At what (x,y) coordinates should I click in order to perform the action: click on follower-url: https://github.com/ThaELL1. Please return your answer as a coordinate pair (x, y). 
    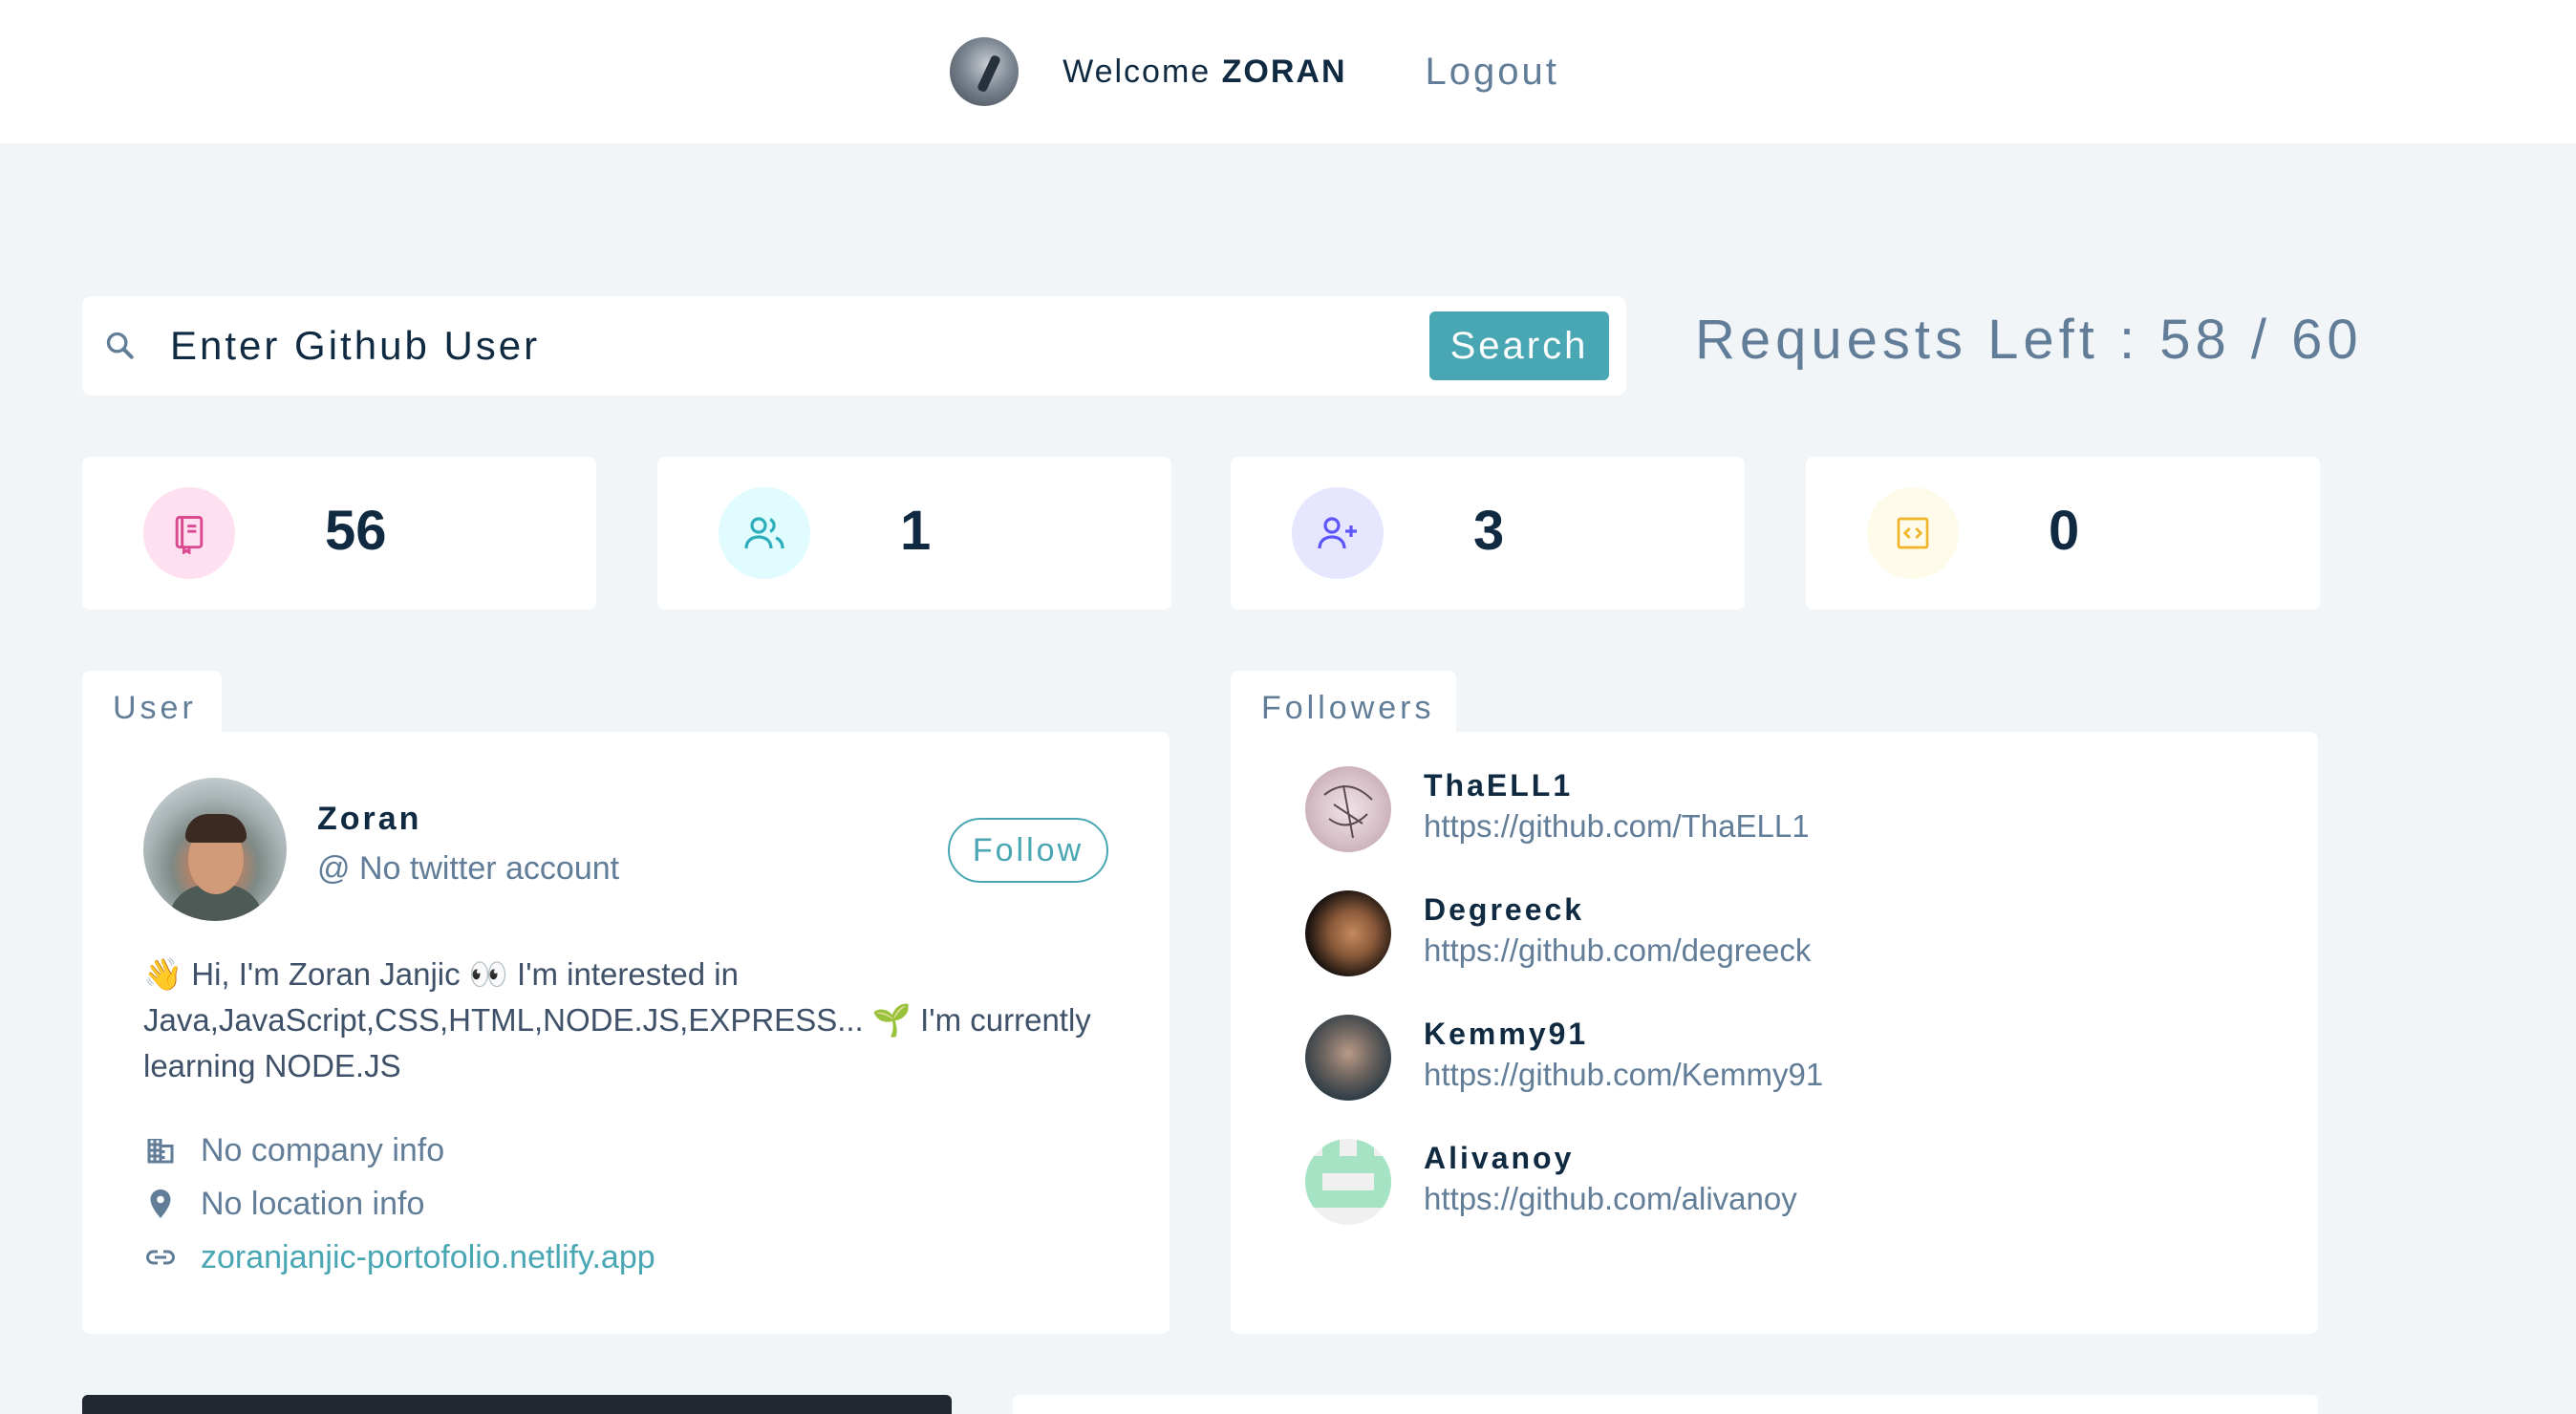
    Looking at the image, I should click on (1617, 826).